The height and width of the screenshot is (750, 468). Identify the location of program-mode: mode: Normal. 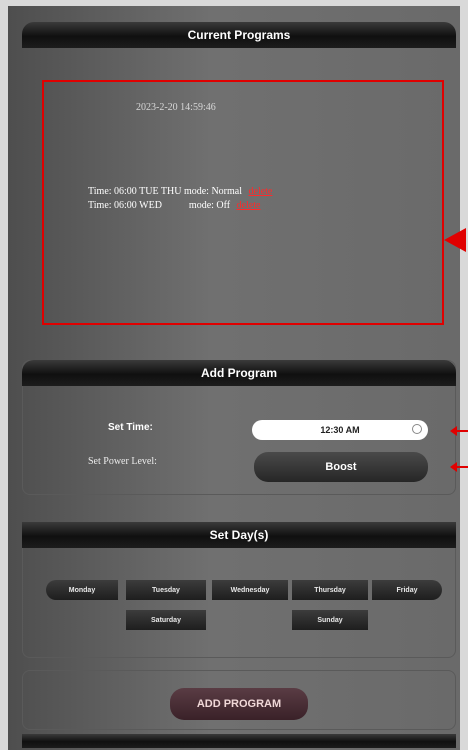
(212, 191).